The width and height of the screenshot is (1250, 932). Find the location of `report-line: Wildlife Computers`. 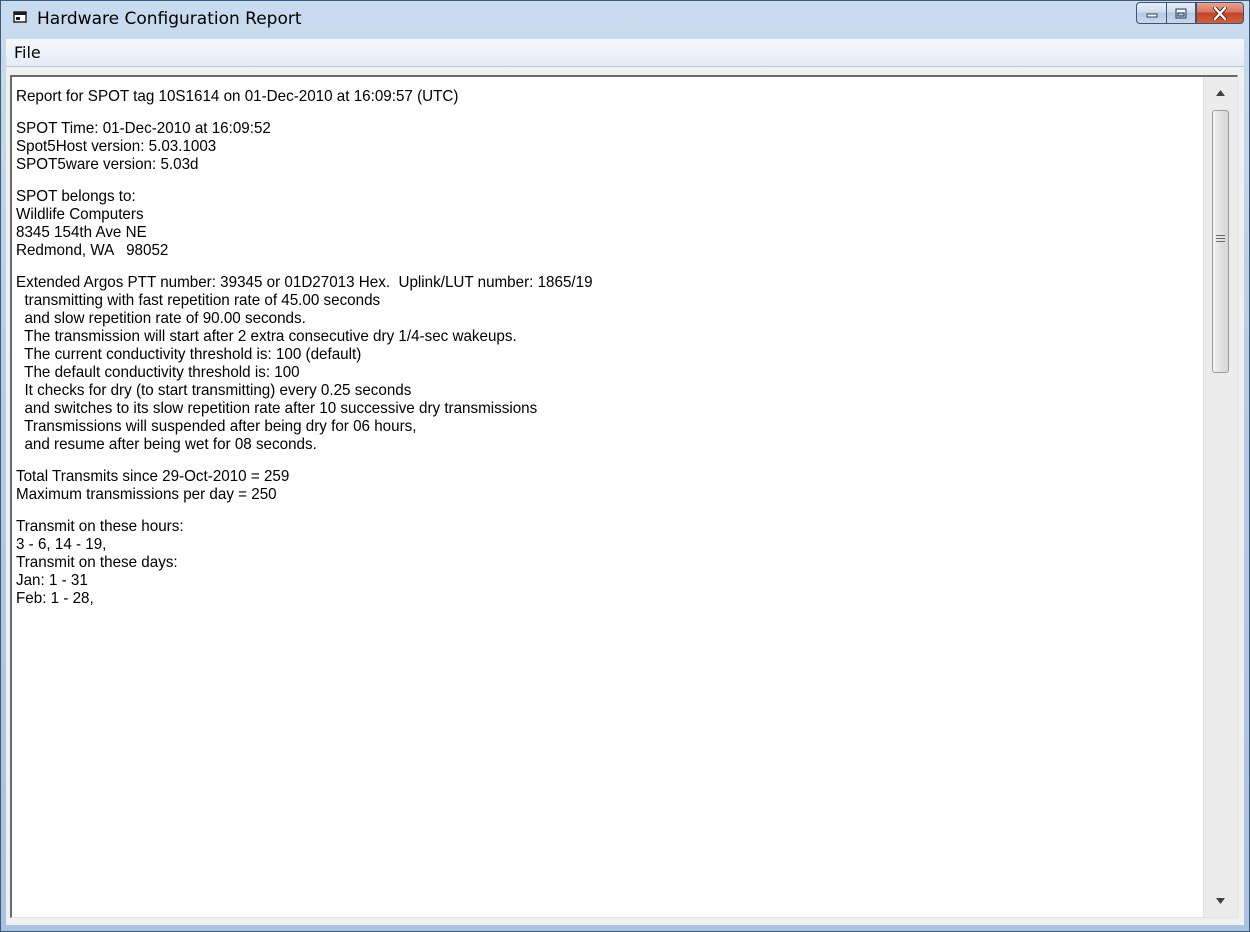

report-line: Wildlife Computers is located at coordinates (80, 214).